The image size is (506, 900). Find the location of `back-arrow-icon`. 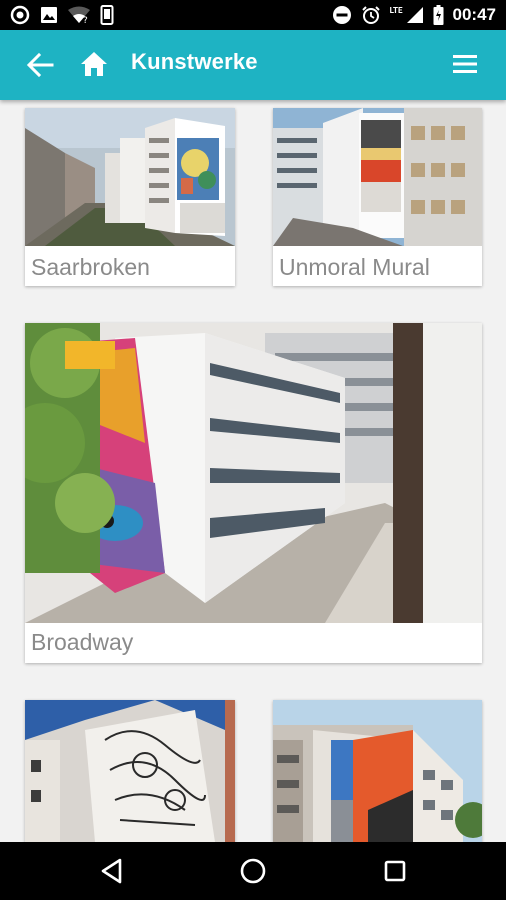

back-arrow-icon is located at coordinates (40, 65).